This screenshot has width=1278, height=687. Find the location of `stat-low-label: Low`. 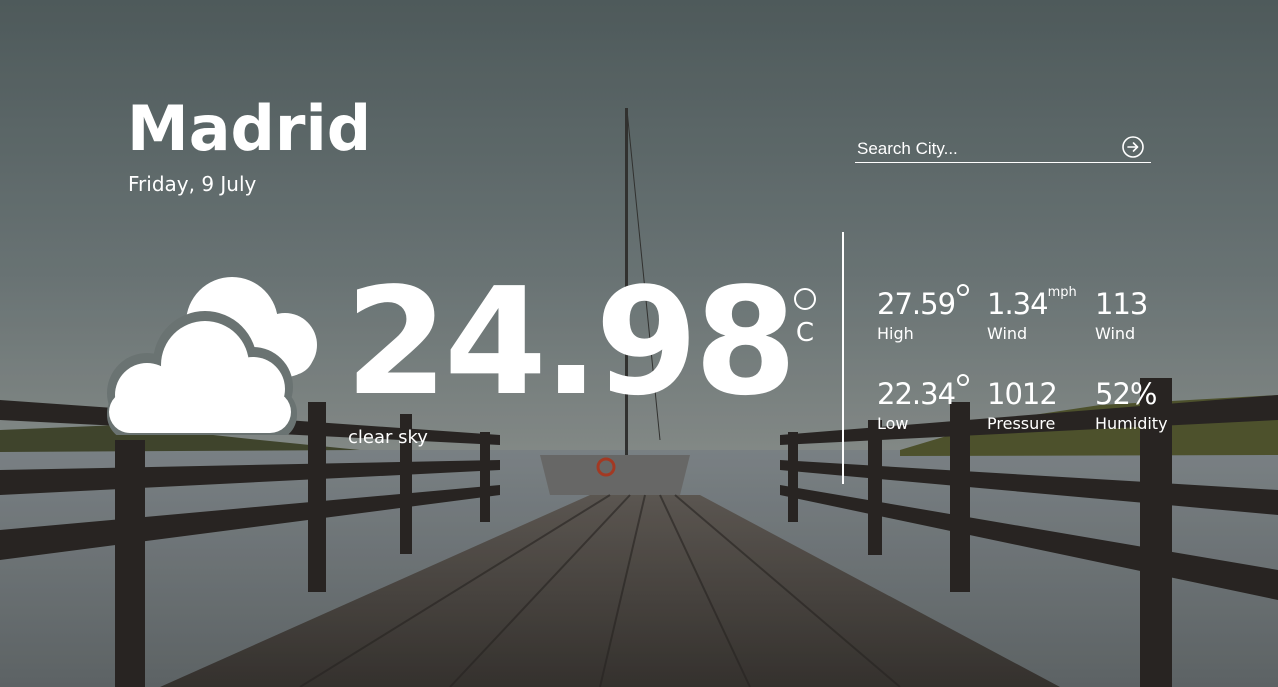

stat-low-label: Low is located at coordinates (893, 423).